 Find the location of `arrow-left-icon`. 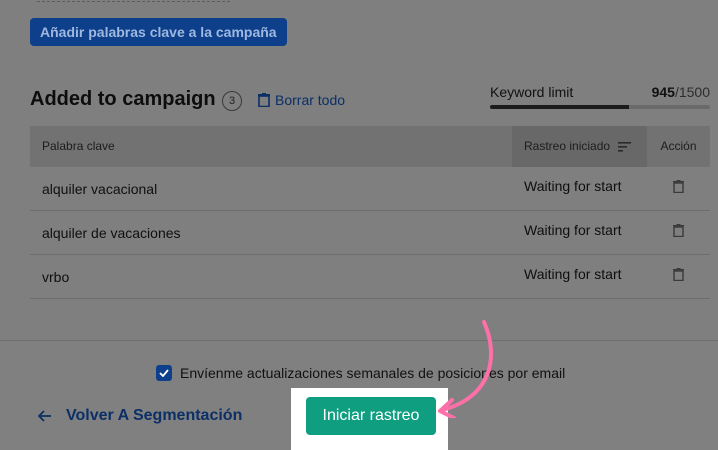

arrow-left-icon is located at coordinates (44, 416).